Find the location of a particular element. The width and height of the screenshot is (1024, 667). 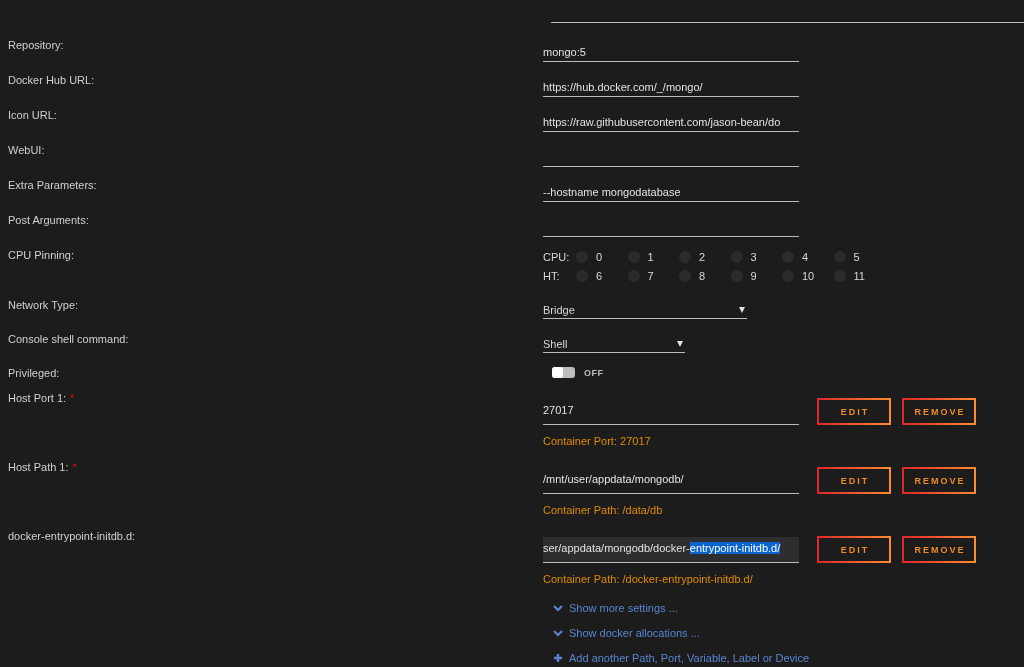

field-label: WebUI: is located at coordinates (26, 150).